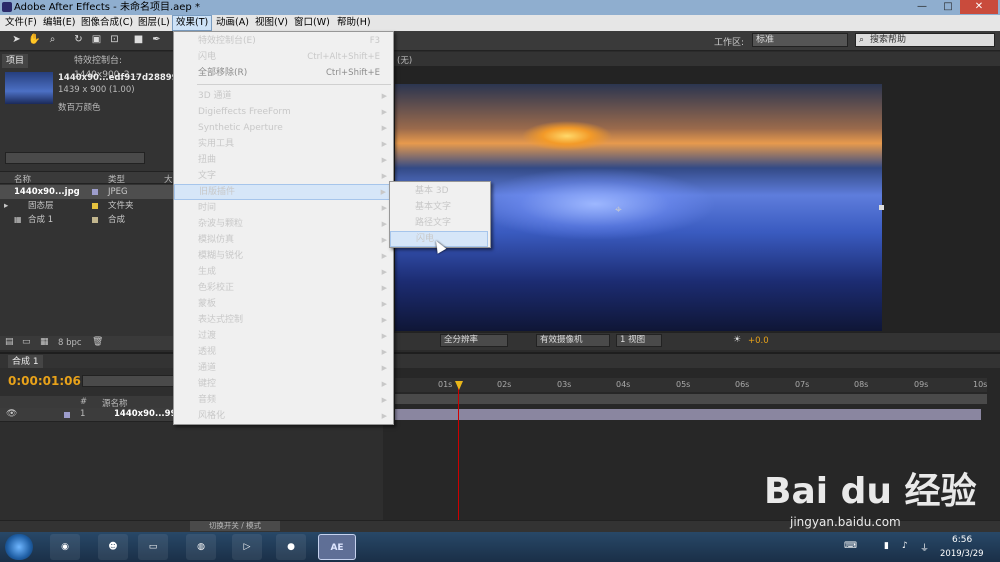 Image resolution: width=1000 pixels, height=562 pixels. Describe the element at coordinates (758, 341) in the screenshot. I see `exposure-value: +0.0` at that location.